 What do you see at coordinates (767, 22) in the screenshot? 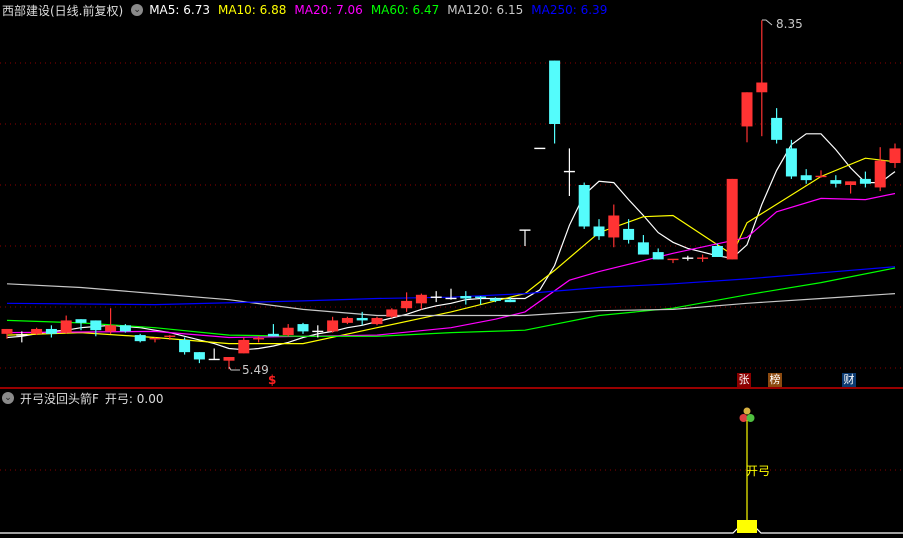
I see `high-arrow-icon` at bounding box center [767, 22].